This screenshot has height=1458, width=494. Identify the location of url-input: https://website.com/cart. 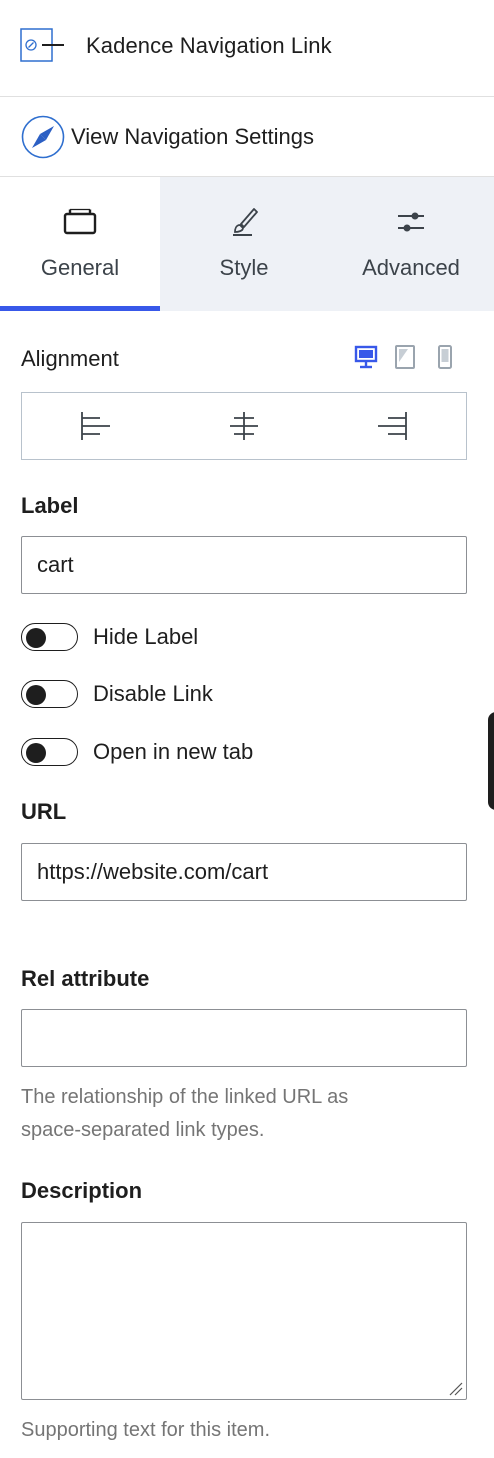
(244, 872).